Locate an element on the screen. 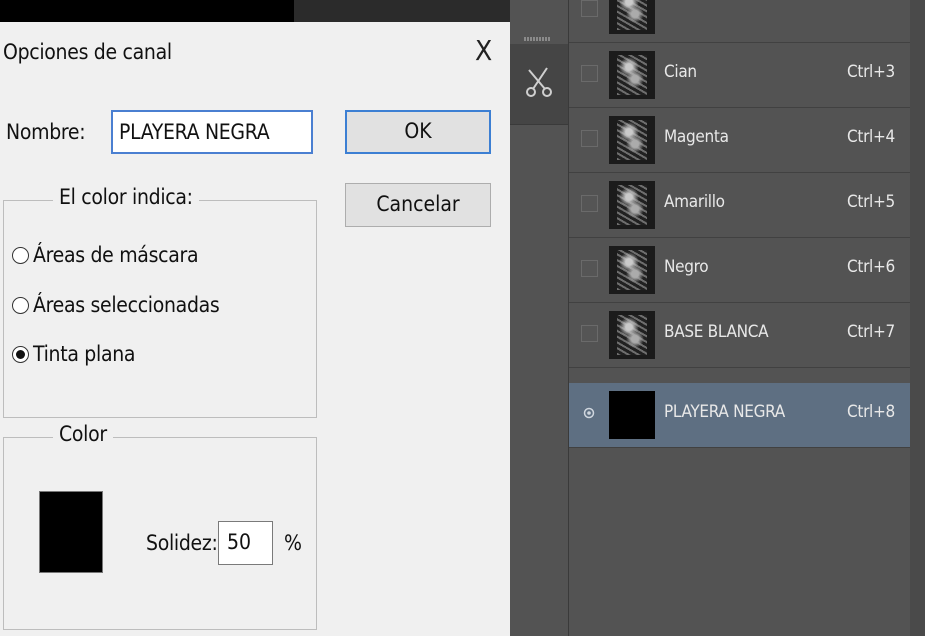 The width and height of the screenshot is (925, 636). scissors-icon is located at coordinates (539, 82).